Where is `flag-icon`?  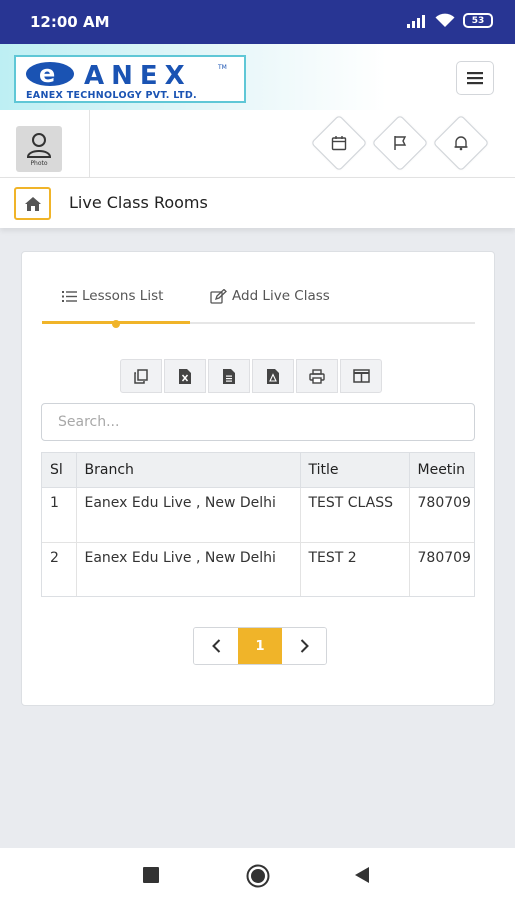 flag-icon is located at coordinates (400, 143).